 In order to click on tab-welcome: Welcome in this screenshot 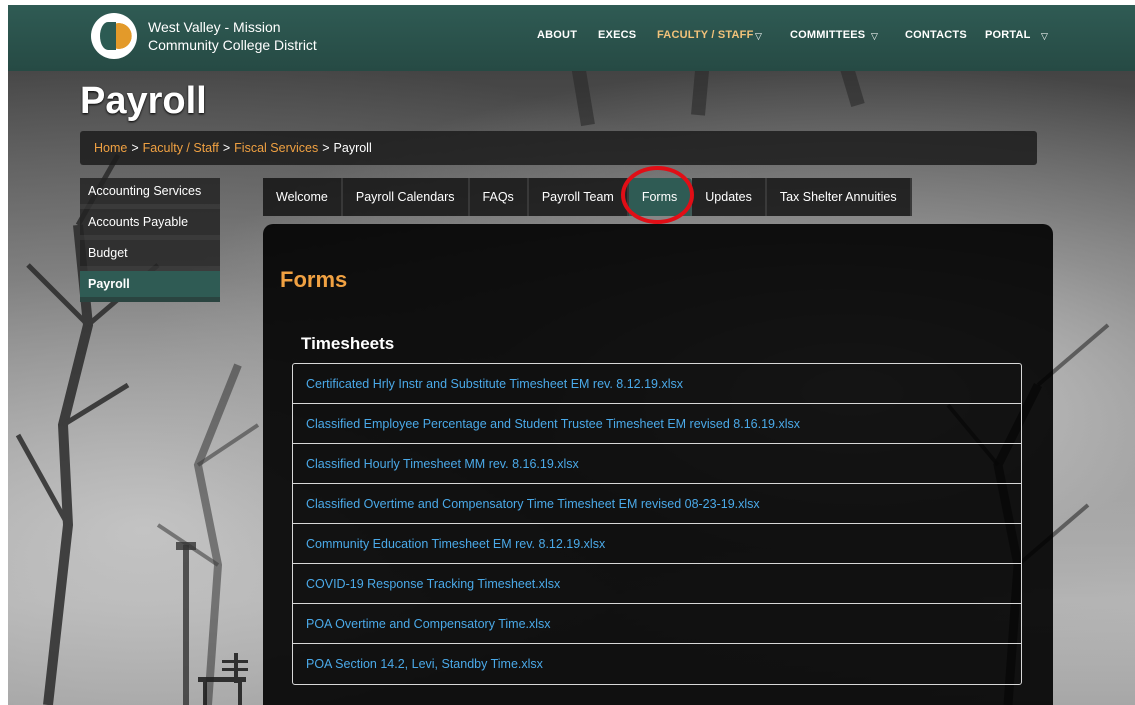, I will do `click(303, 197)`.